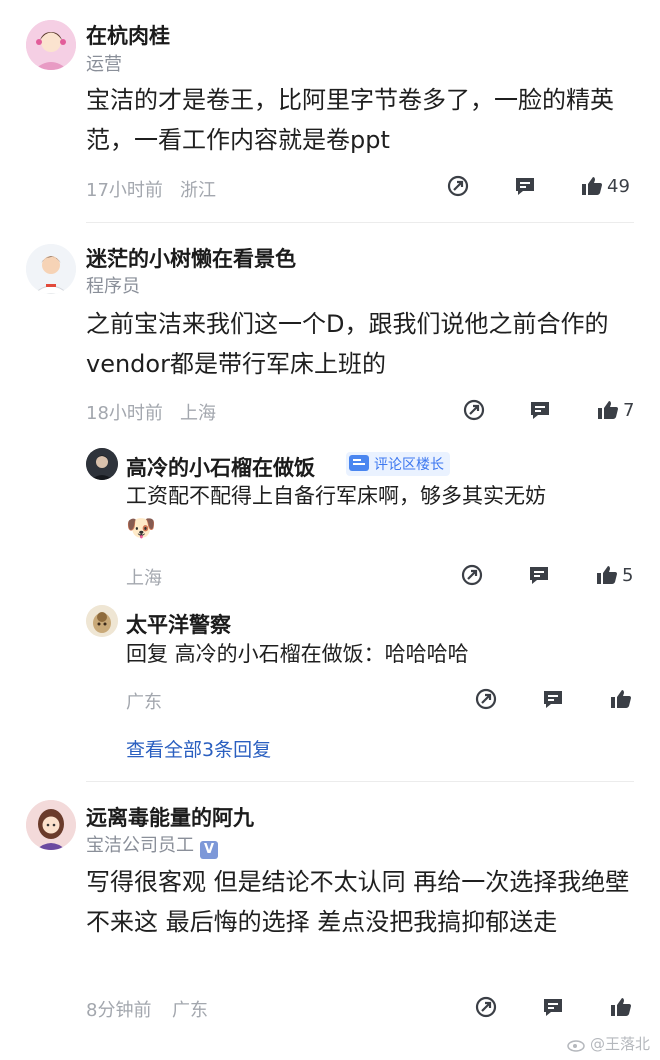 Image resolution: width=660 pixels, height=1060 pixels. What do you see at coordinates (605, 186) in the screenshot?
I see `like-button: 49` at bounding box center [605, 186].